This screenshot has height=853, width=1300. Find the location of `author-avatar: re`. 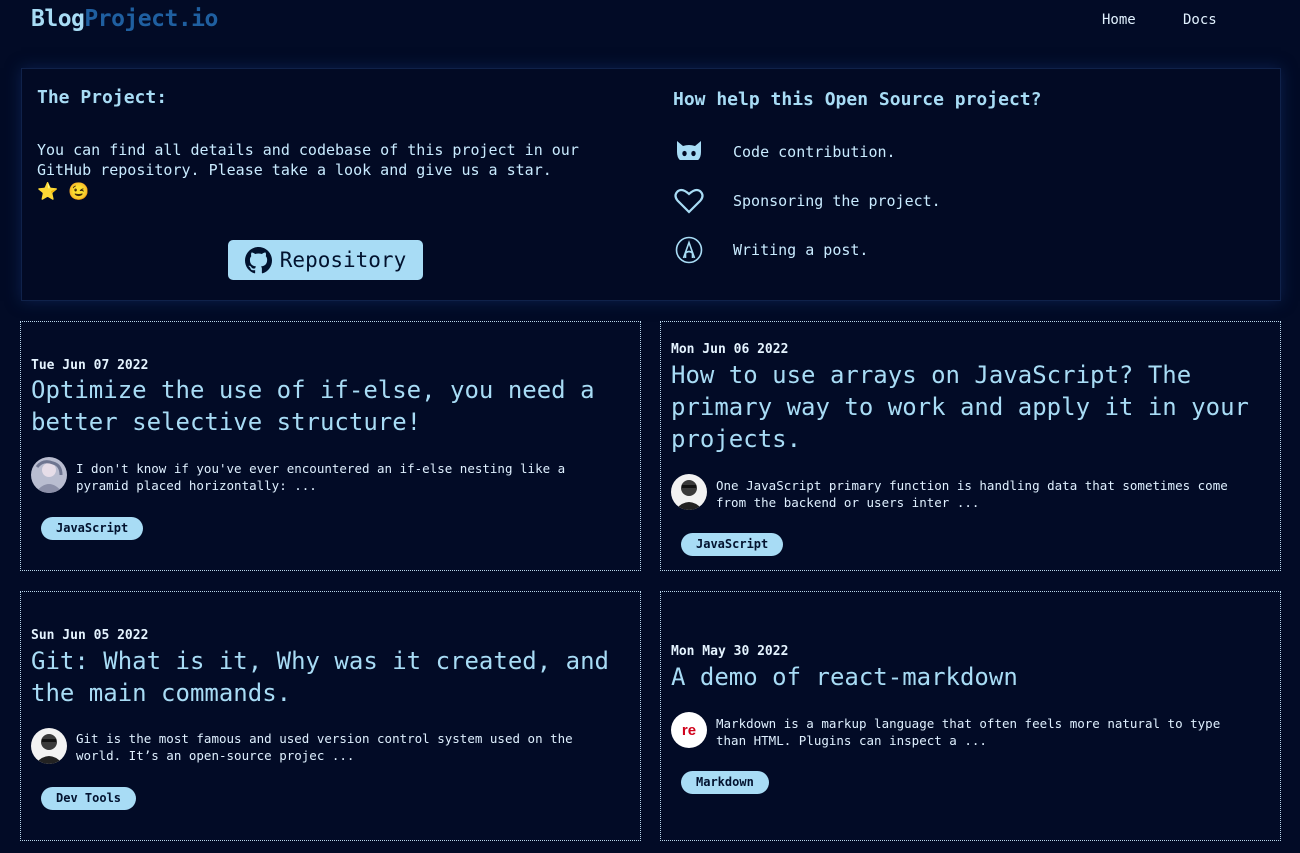

author-avatar: re is located at coordinates (689, 730).